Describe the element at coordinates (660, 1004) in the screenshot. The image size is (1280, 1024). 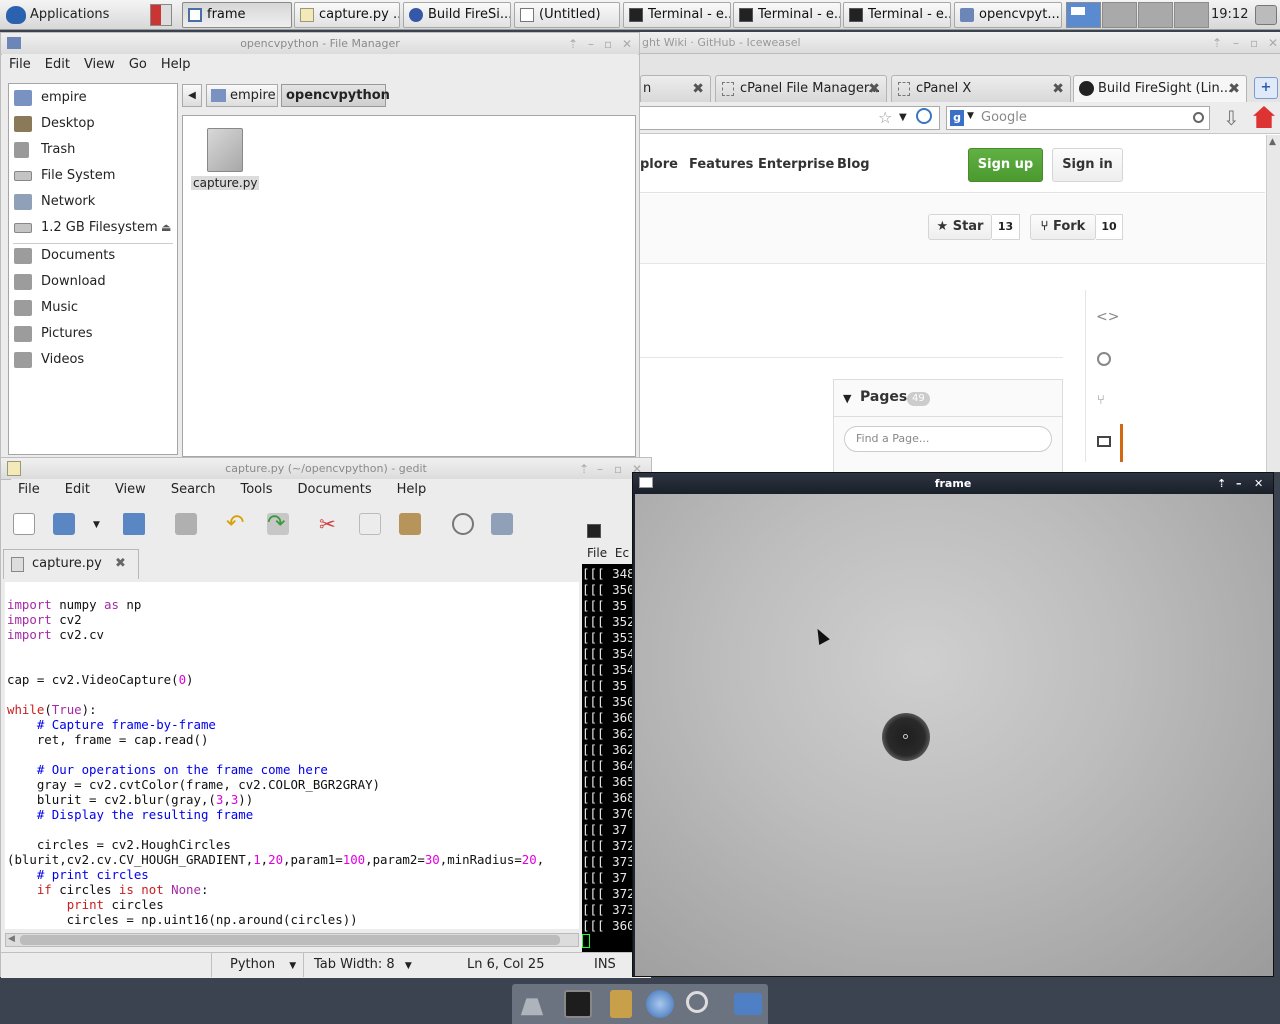
I see `web-browser-icon` at that location.